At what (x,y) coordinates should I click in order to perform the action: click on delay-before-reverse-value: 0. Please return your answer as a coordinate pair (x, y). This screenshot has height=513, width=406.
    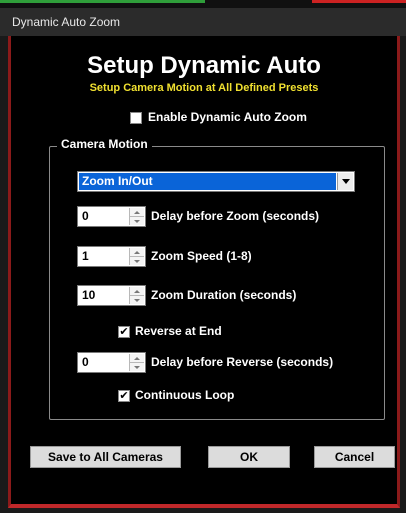
    Looking at the image, I should click on (85, 362).